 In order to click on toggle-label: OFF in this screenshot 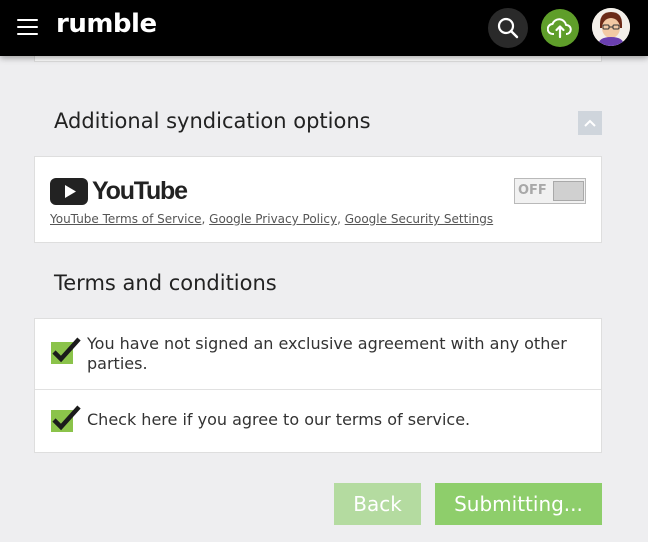, I will do `click(532, 190)`.